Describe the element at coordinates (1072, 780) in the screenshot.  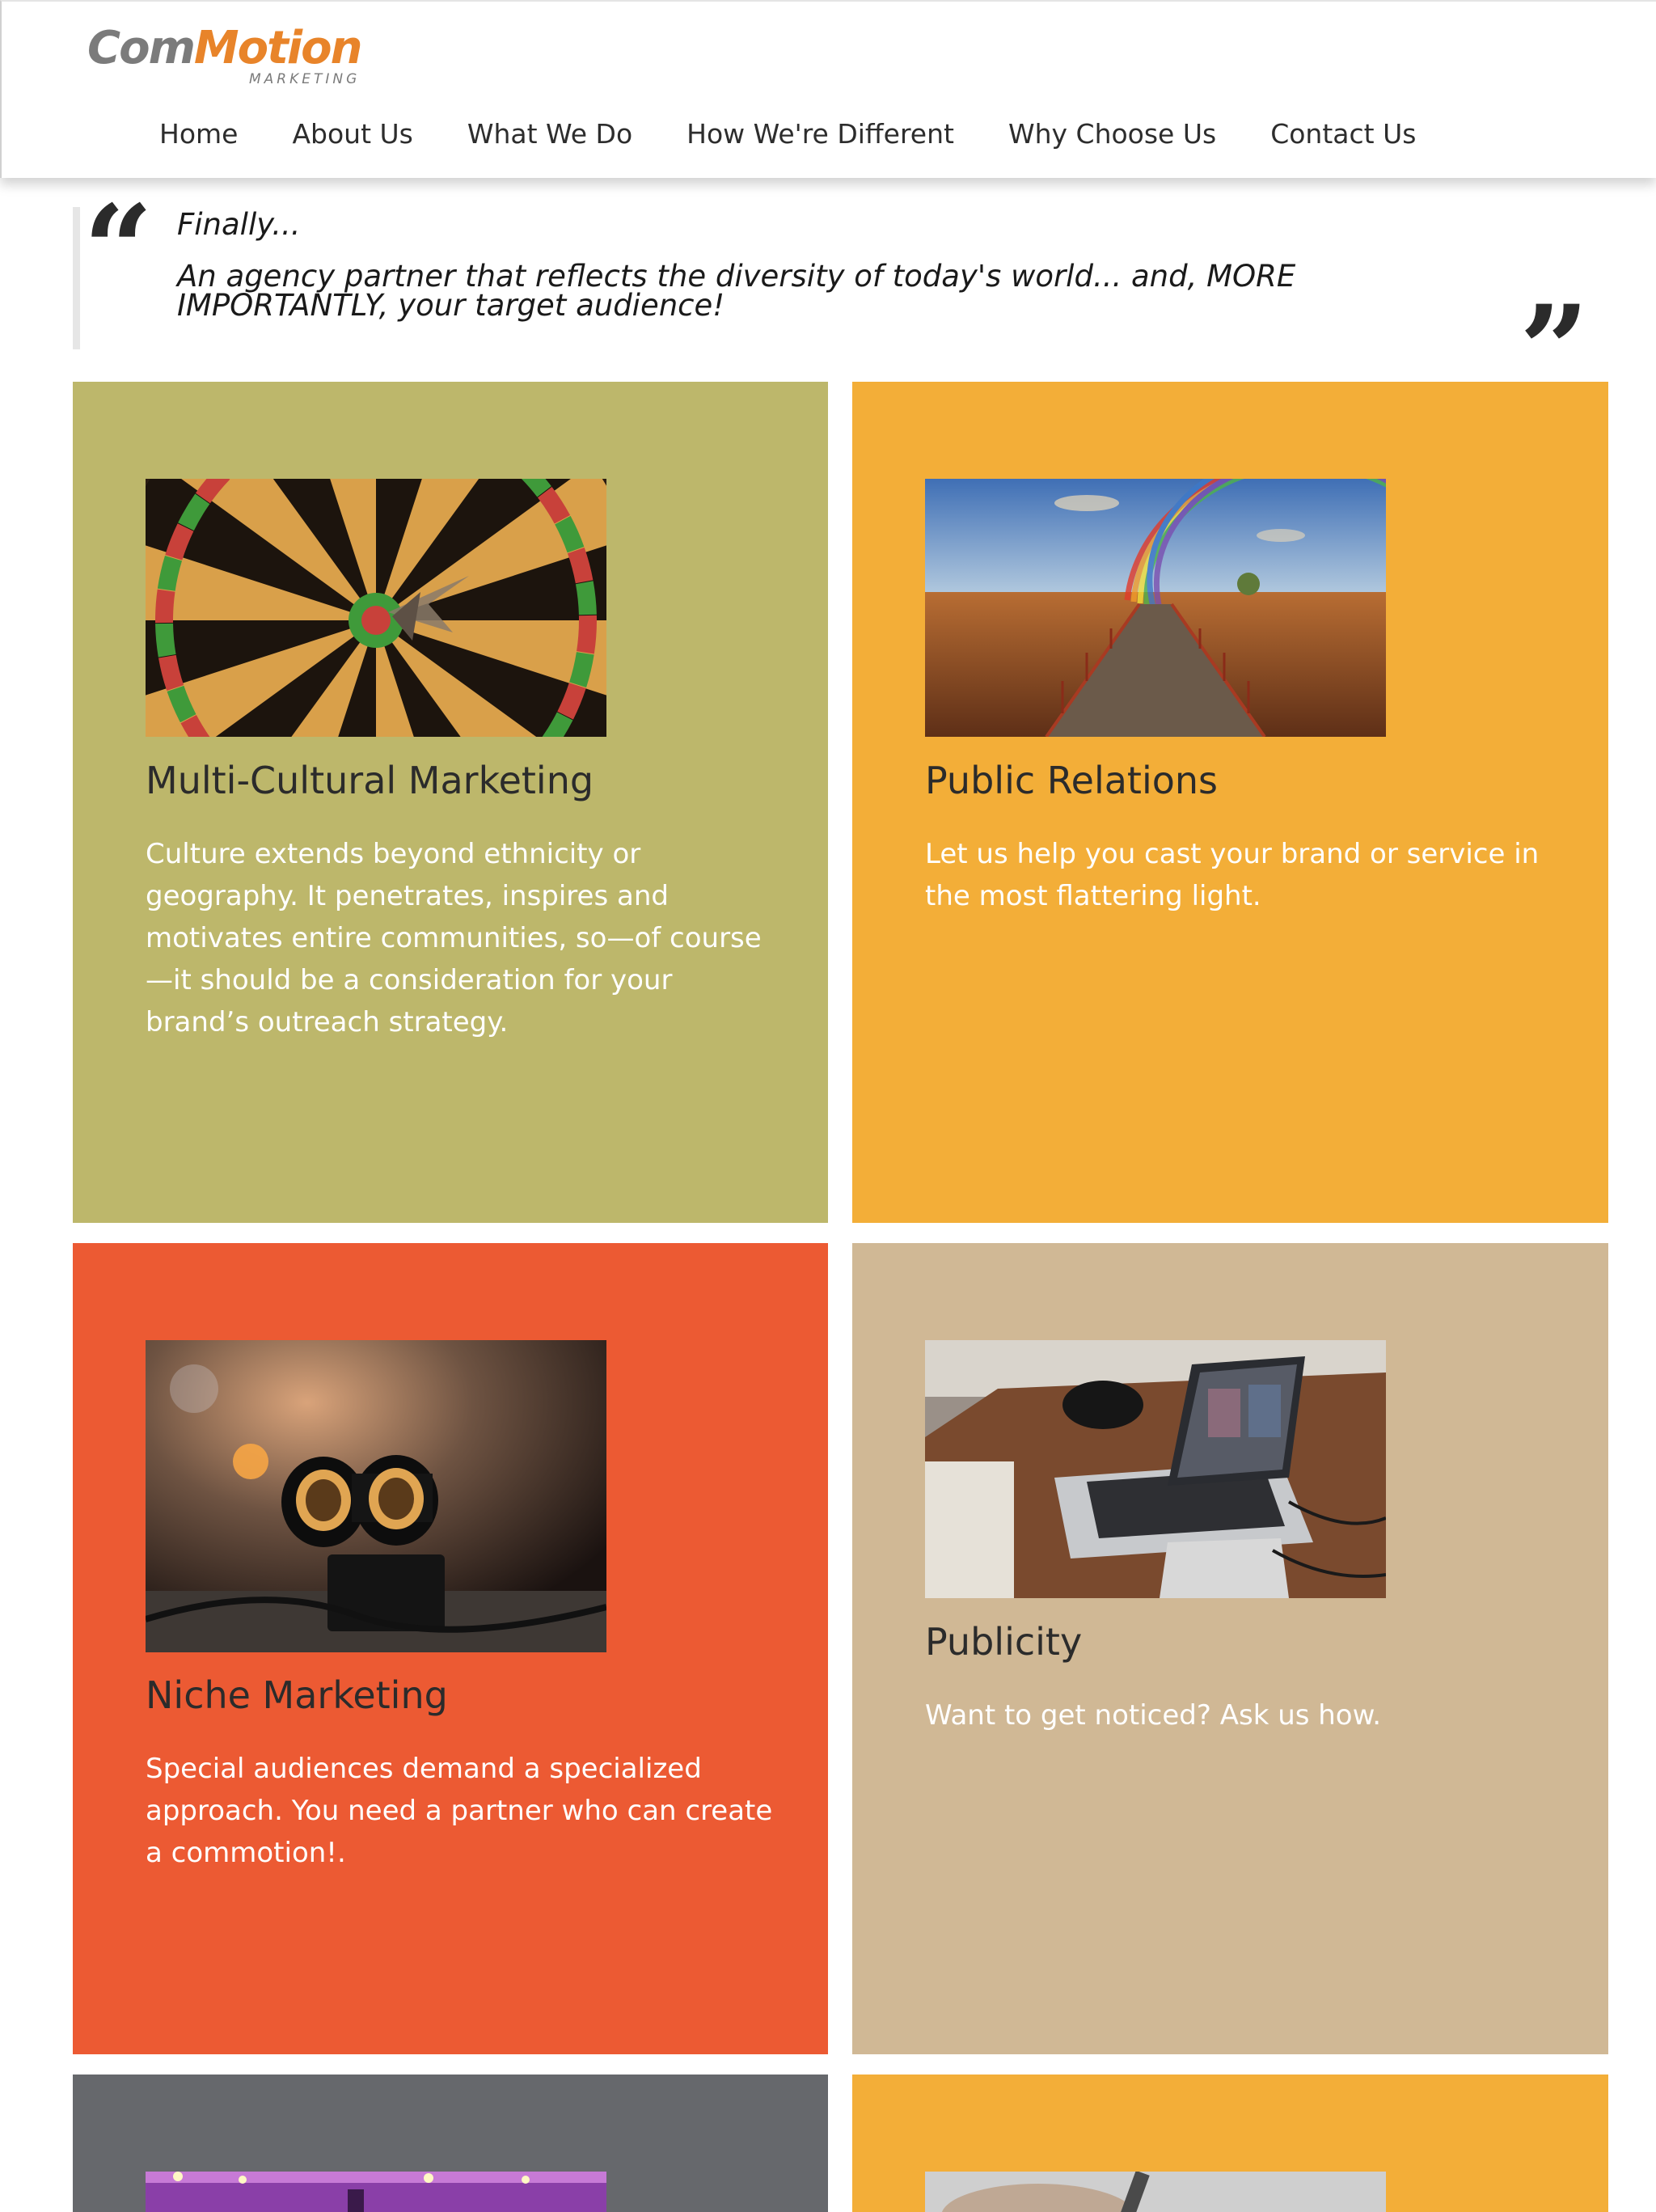
I see `card-title: Public Relations` at that location.